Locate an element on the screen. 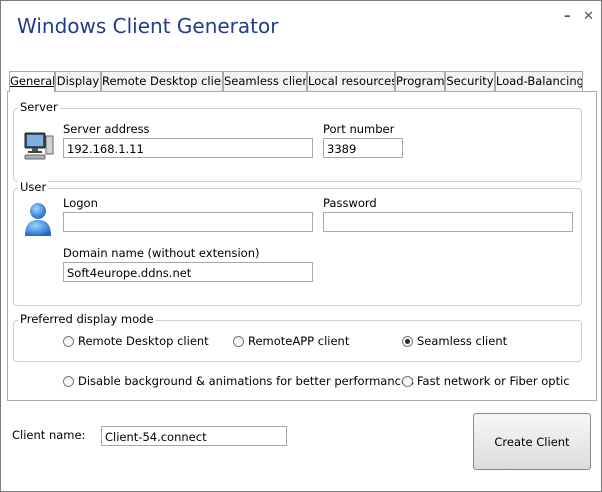  radio-indicator-checked is located at coordinates (407, 341).